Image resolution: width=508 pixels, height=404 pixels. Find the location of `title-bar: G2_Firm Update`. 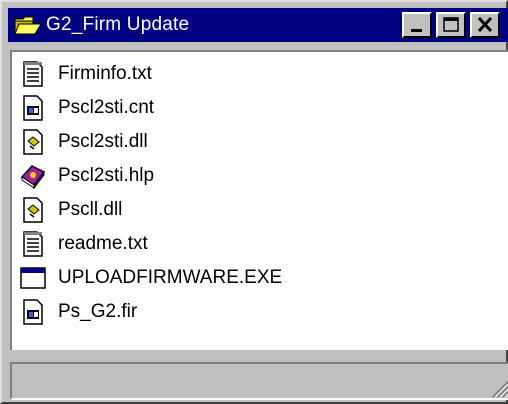

title-bar: G2_Firm Update is located at coordinates (258, 25).